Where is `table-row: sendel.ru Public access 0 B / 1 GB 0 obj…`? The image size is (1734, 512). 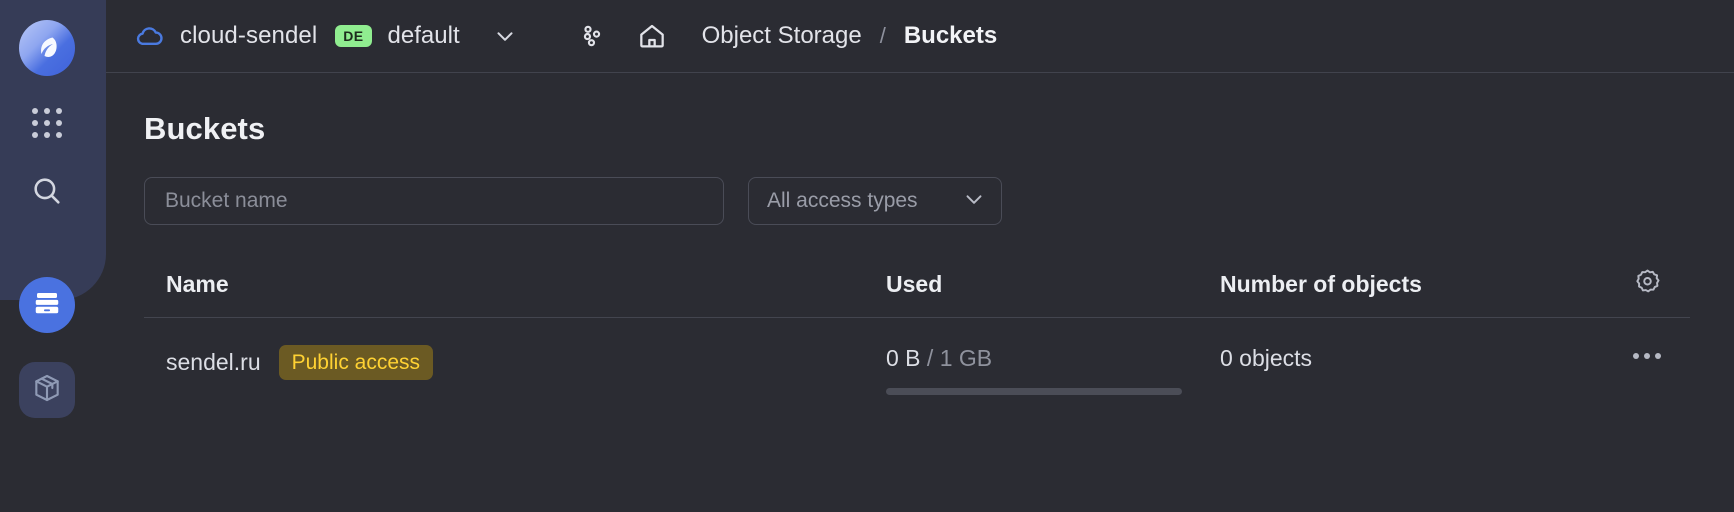
table-row: sendel.ru Public access 0 B / 1 GB 0 obj… is located at coordinates (917, 356).